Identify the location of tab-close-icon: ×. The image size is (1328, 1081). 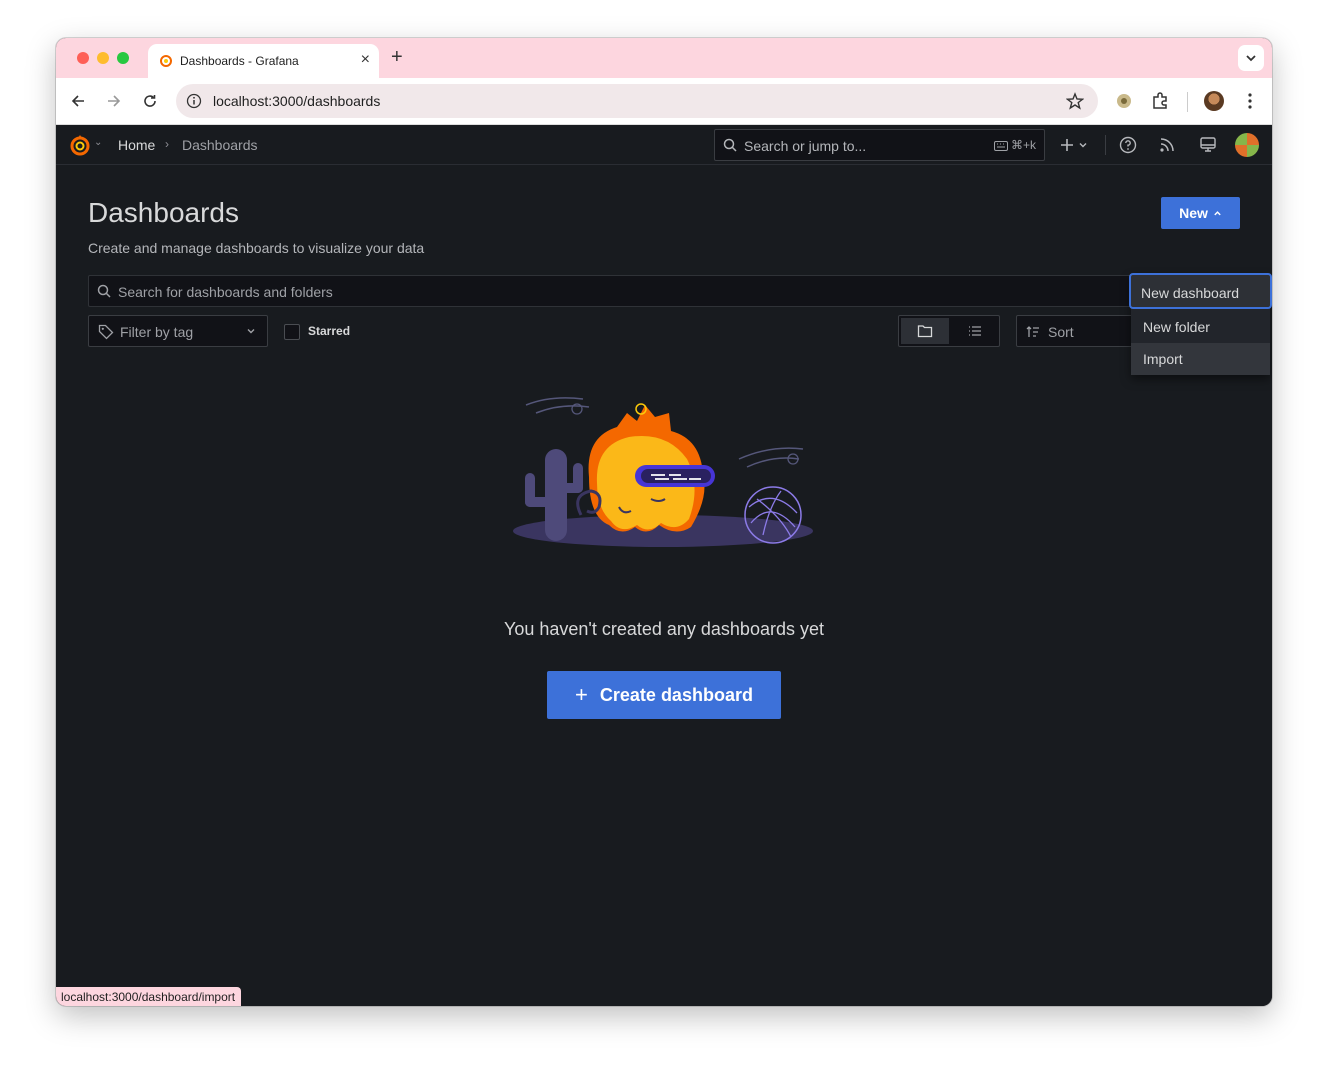
(365, 60).